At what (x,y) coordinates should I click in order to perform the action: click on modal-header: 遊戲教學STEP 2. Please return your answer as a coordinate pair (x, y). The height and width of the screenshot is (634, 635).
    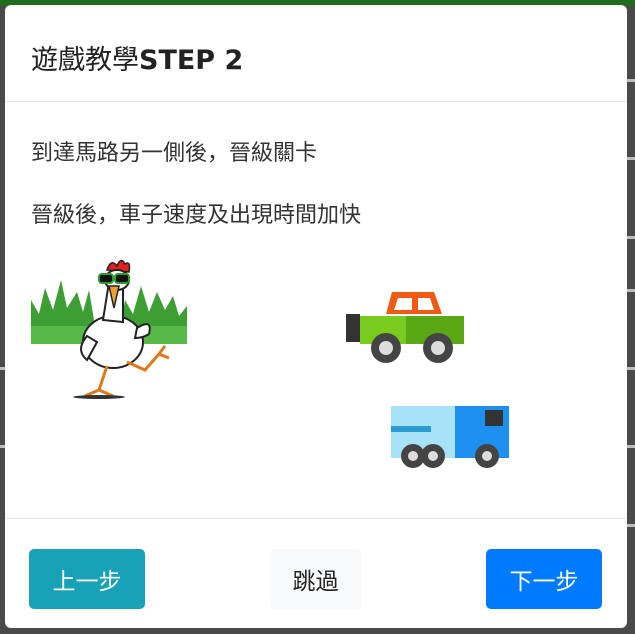
    Looking at the image, I should click on (316, 53).